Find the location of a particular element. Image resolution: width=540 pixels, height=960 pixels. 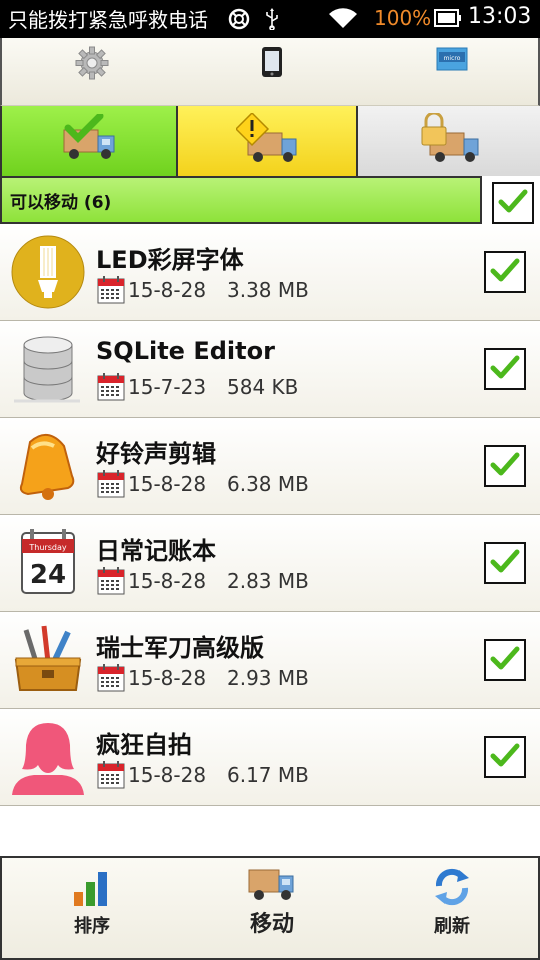

tab-settings is located at coordinates (92, 72).